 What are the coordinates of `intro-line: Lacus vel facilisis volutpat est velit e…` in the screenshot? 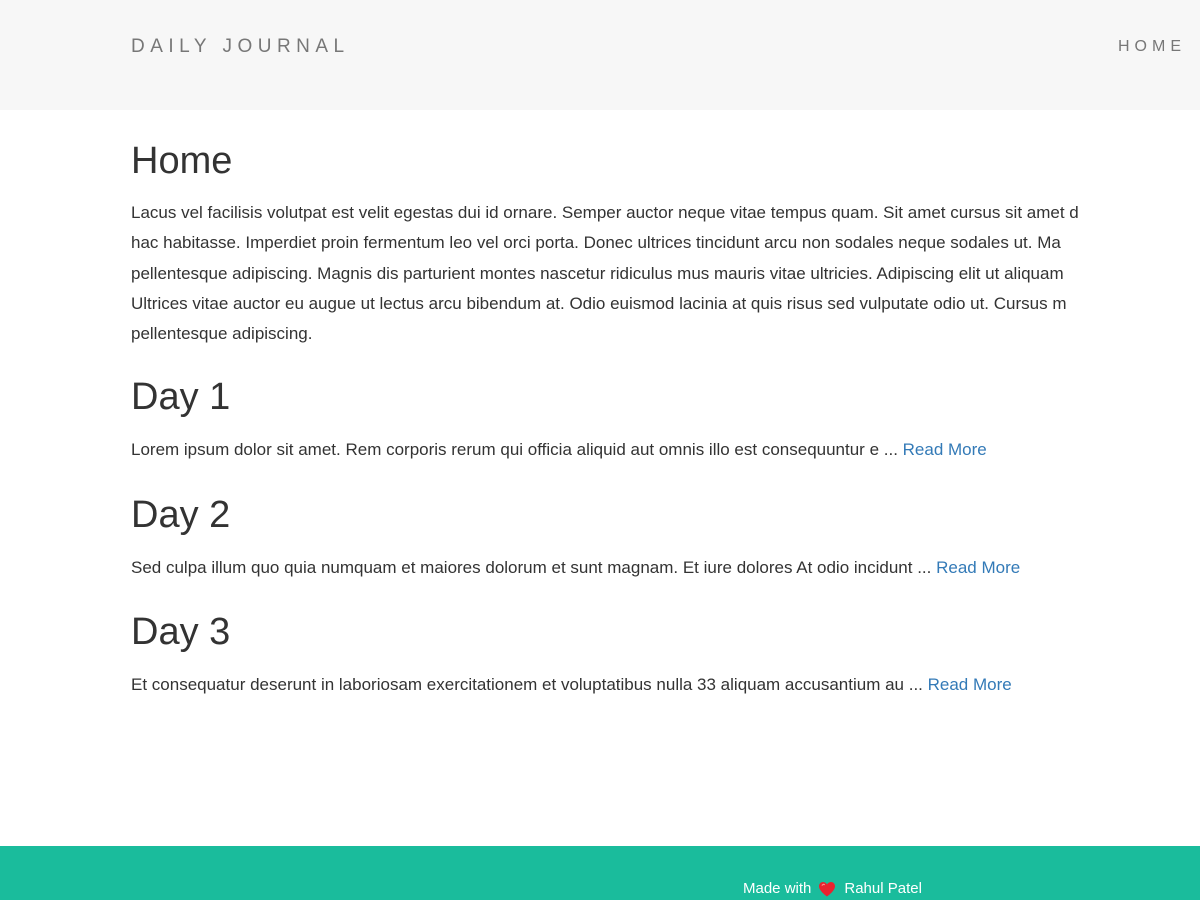 It's located at (605, 212).